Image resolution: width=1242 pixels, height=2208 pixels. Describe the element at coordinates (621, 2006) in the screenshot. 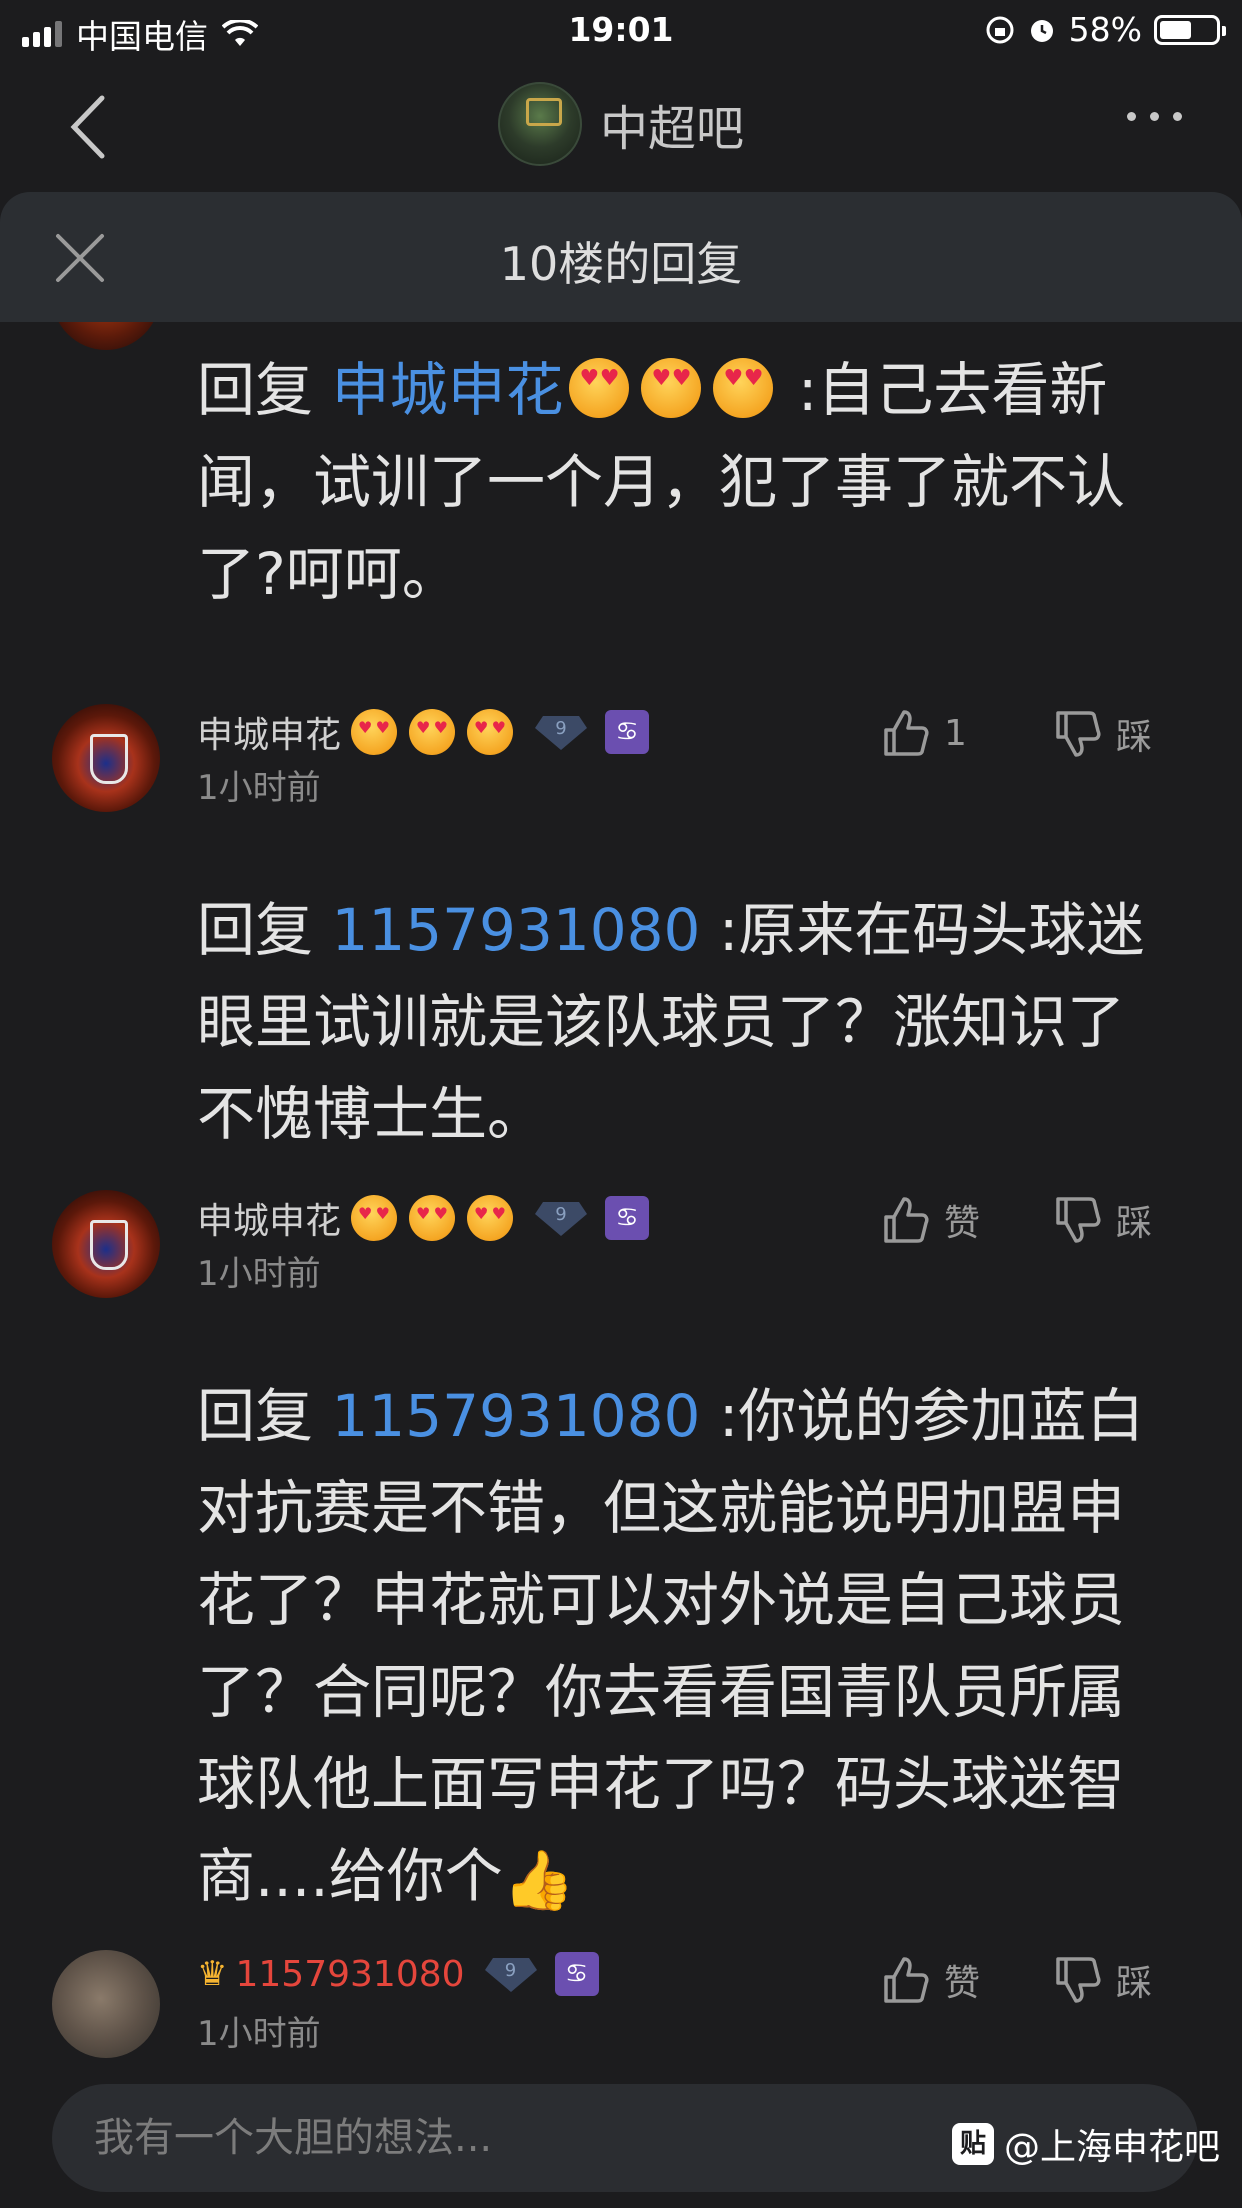

I see `comment-header: ♛ 1157931080 9 ♋ 1小时前 赞 踩` at that location.